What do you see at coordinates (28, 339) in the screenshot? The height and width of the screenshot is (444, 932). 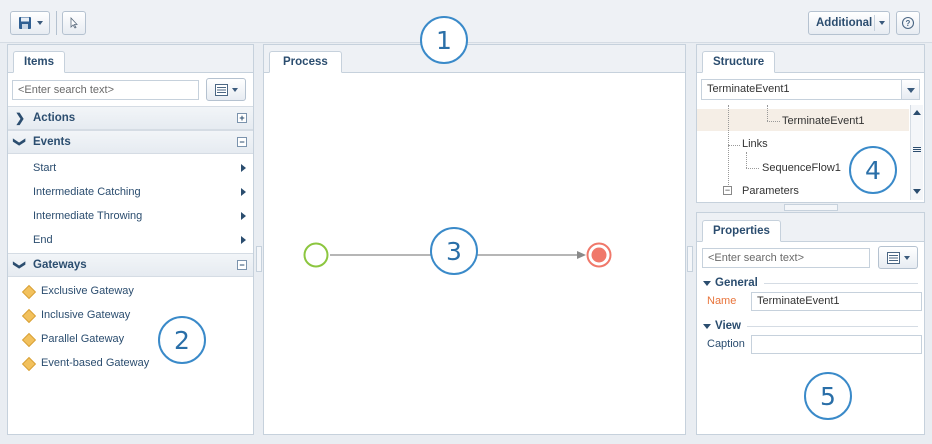 I see `parallel-gateway-icon` at bounding box center [28, 339].